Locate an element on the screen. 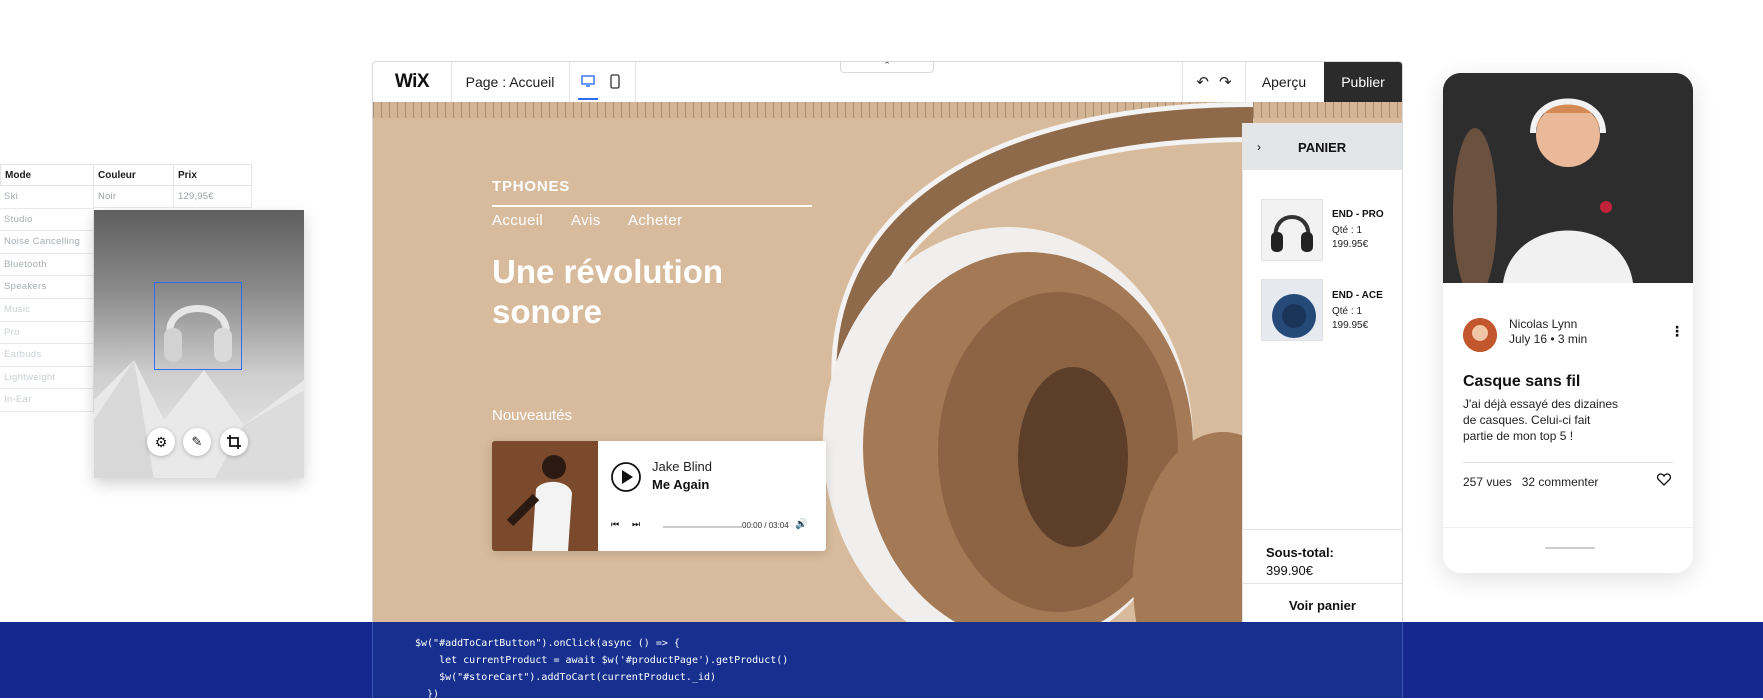 The height and width of the screenshot is (700, 1763). next-track-icon: ⏭ is located at coordinates (636, 524).